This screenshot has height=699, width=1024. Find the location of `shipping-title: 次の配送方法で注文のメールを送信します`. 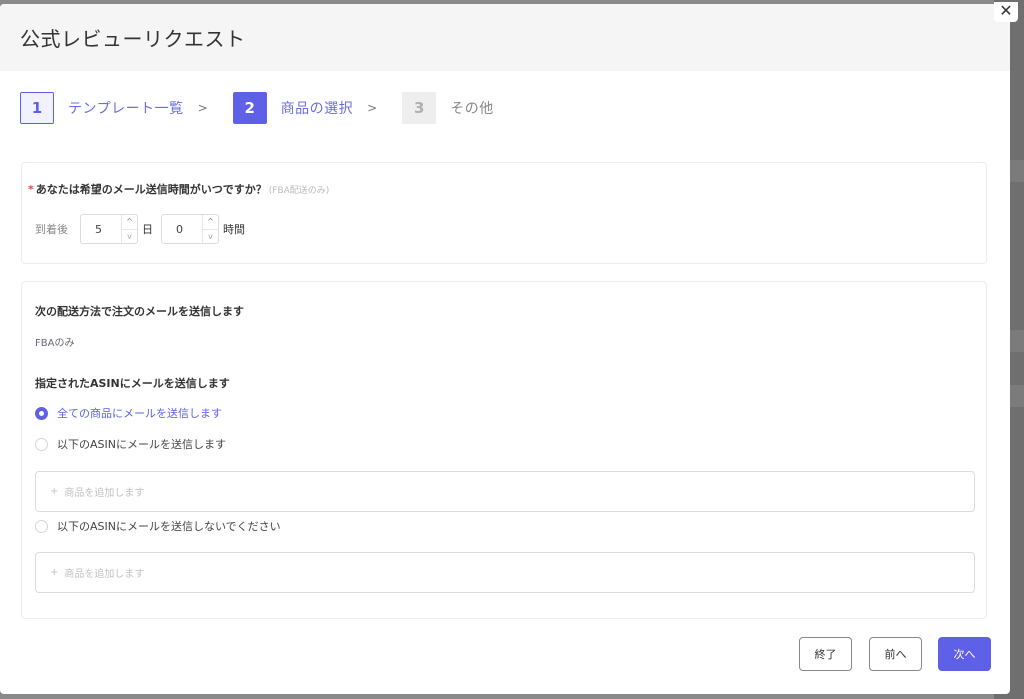

shipping-title: 次の配送方法で注文のメールを送信します is located at coordinates (139, 311).